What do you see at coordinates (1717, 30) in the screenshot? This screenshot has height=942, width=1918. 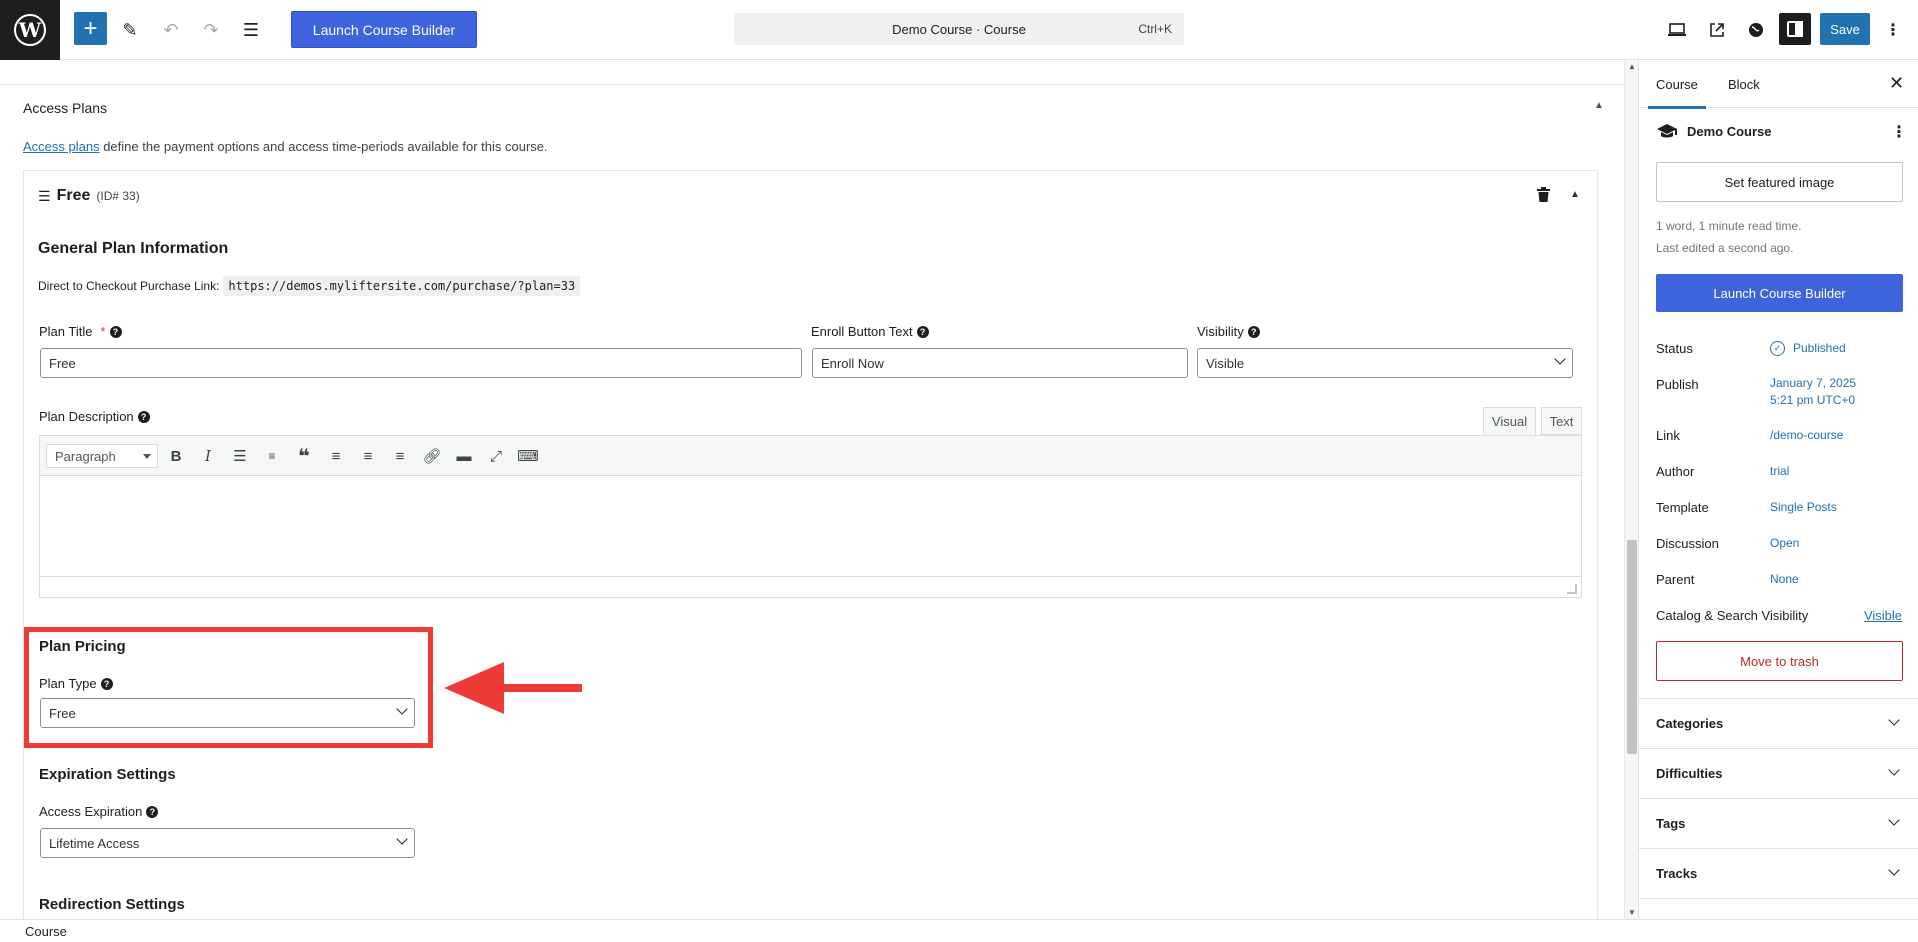 I see `view-post-button` at bounding box center [1717, 30].